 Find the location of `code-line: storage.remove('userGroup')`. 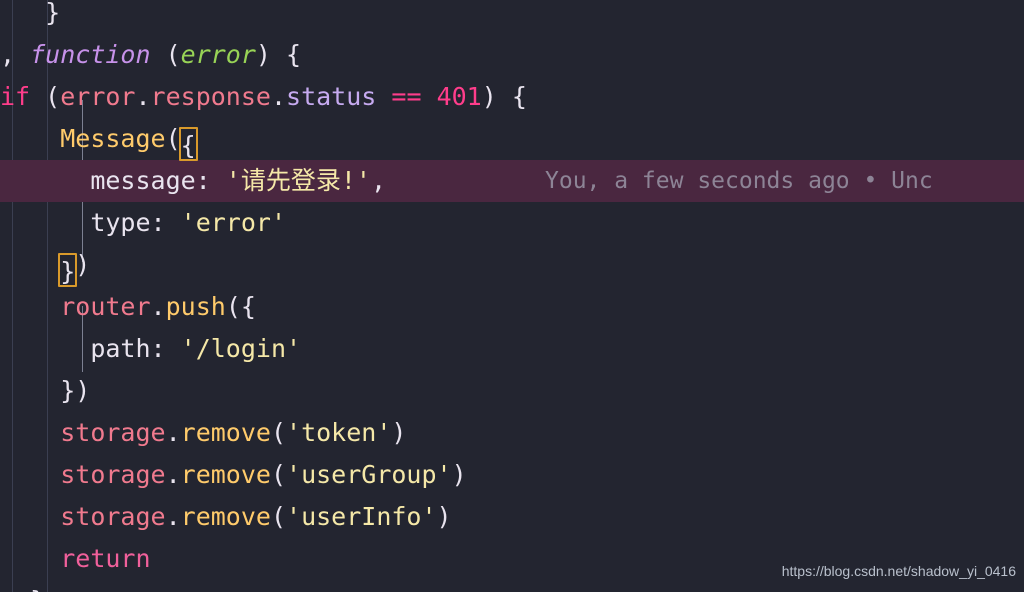

code-line: storage.remove('userGroup') is located at coordinates (512, 475).